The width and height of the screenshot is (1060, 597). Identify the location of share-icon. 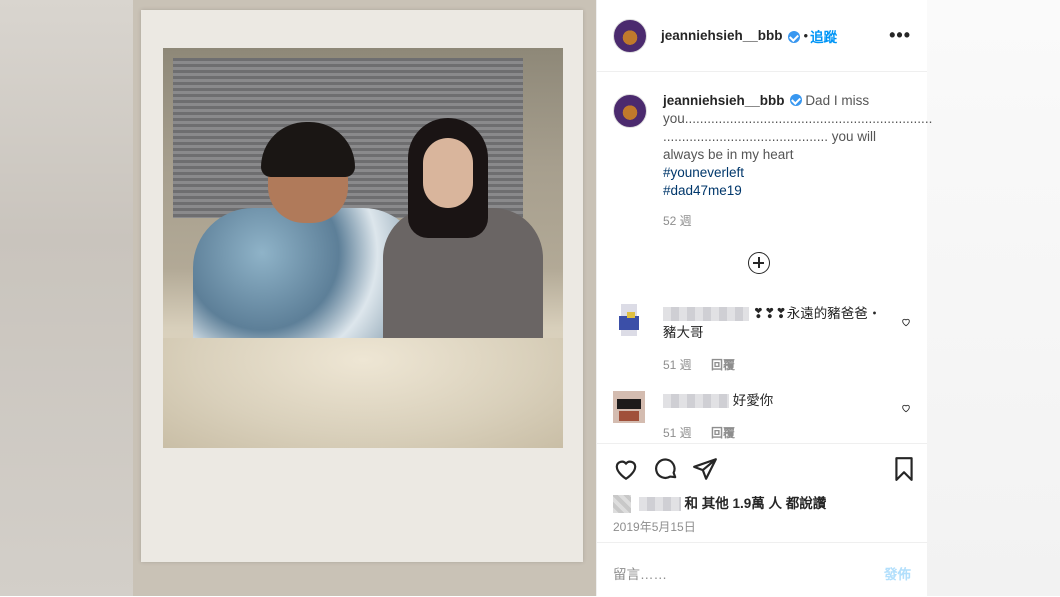
(705, 469).